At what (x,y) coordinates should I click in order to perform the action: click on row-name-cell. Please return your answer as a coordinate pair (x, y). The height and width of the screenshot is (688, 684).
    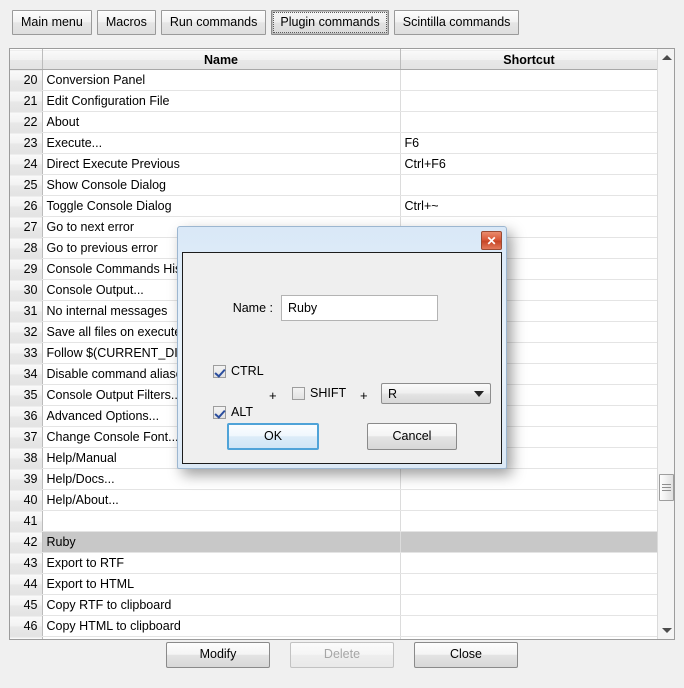
    Looking at the image, I should click on (221, 521).